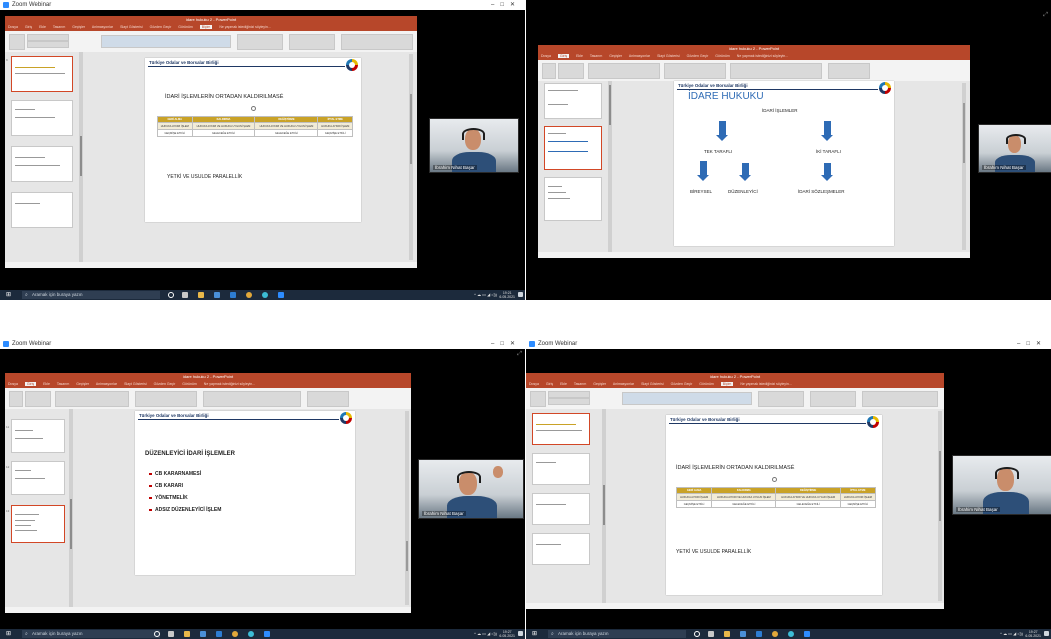 The image size is (1051, 639). I want to click on chrome-icon, so click(235, 634).